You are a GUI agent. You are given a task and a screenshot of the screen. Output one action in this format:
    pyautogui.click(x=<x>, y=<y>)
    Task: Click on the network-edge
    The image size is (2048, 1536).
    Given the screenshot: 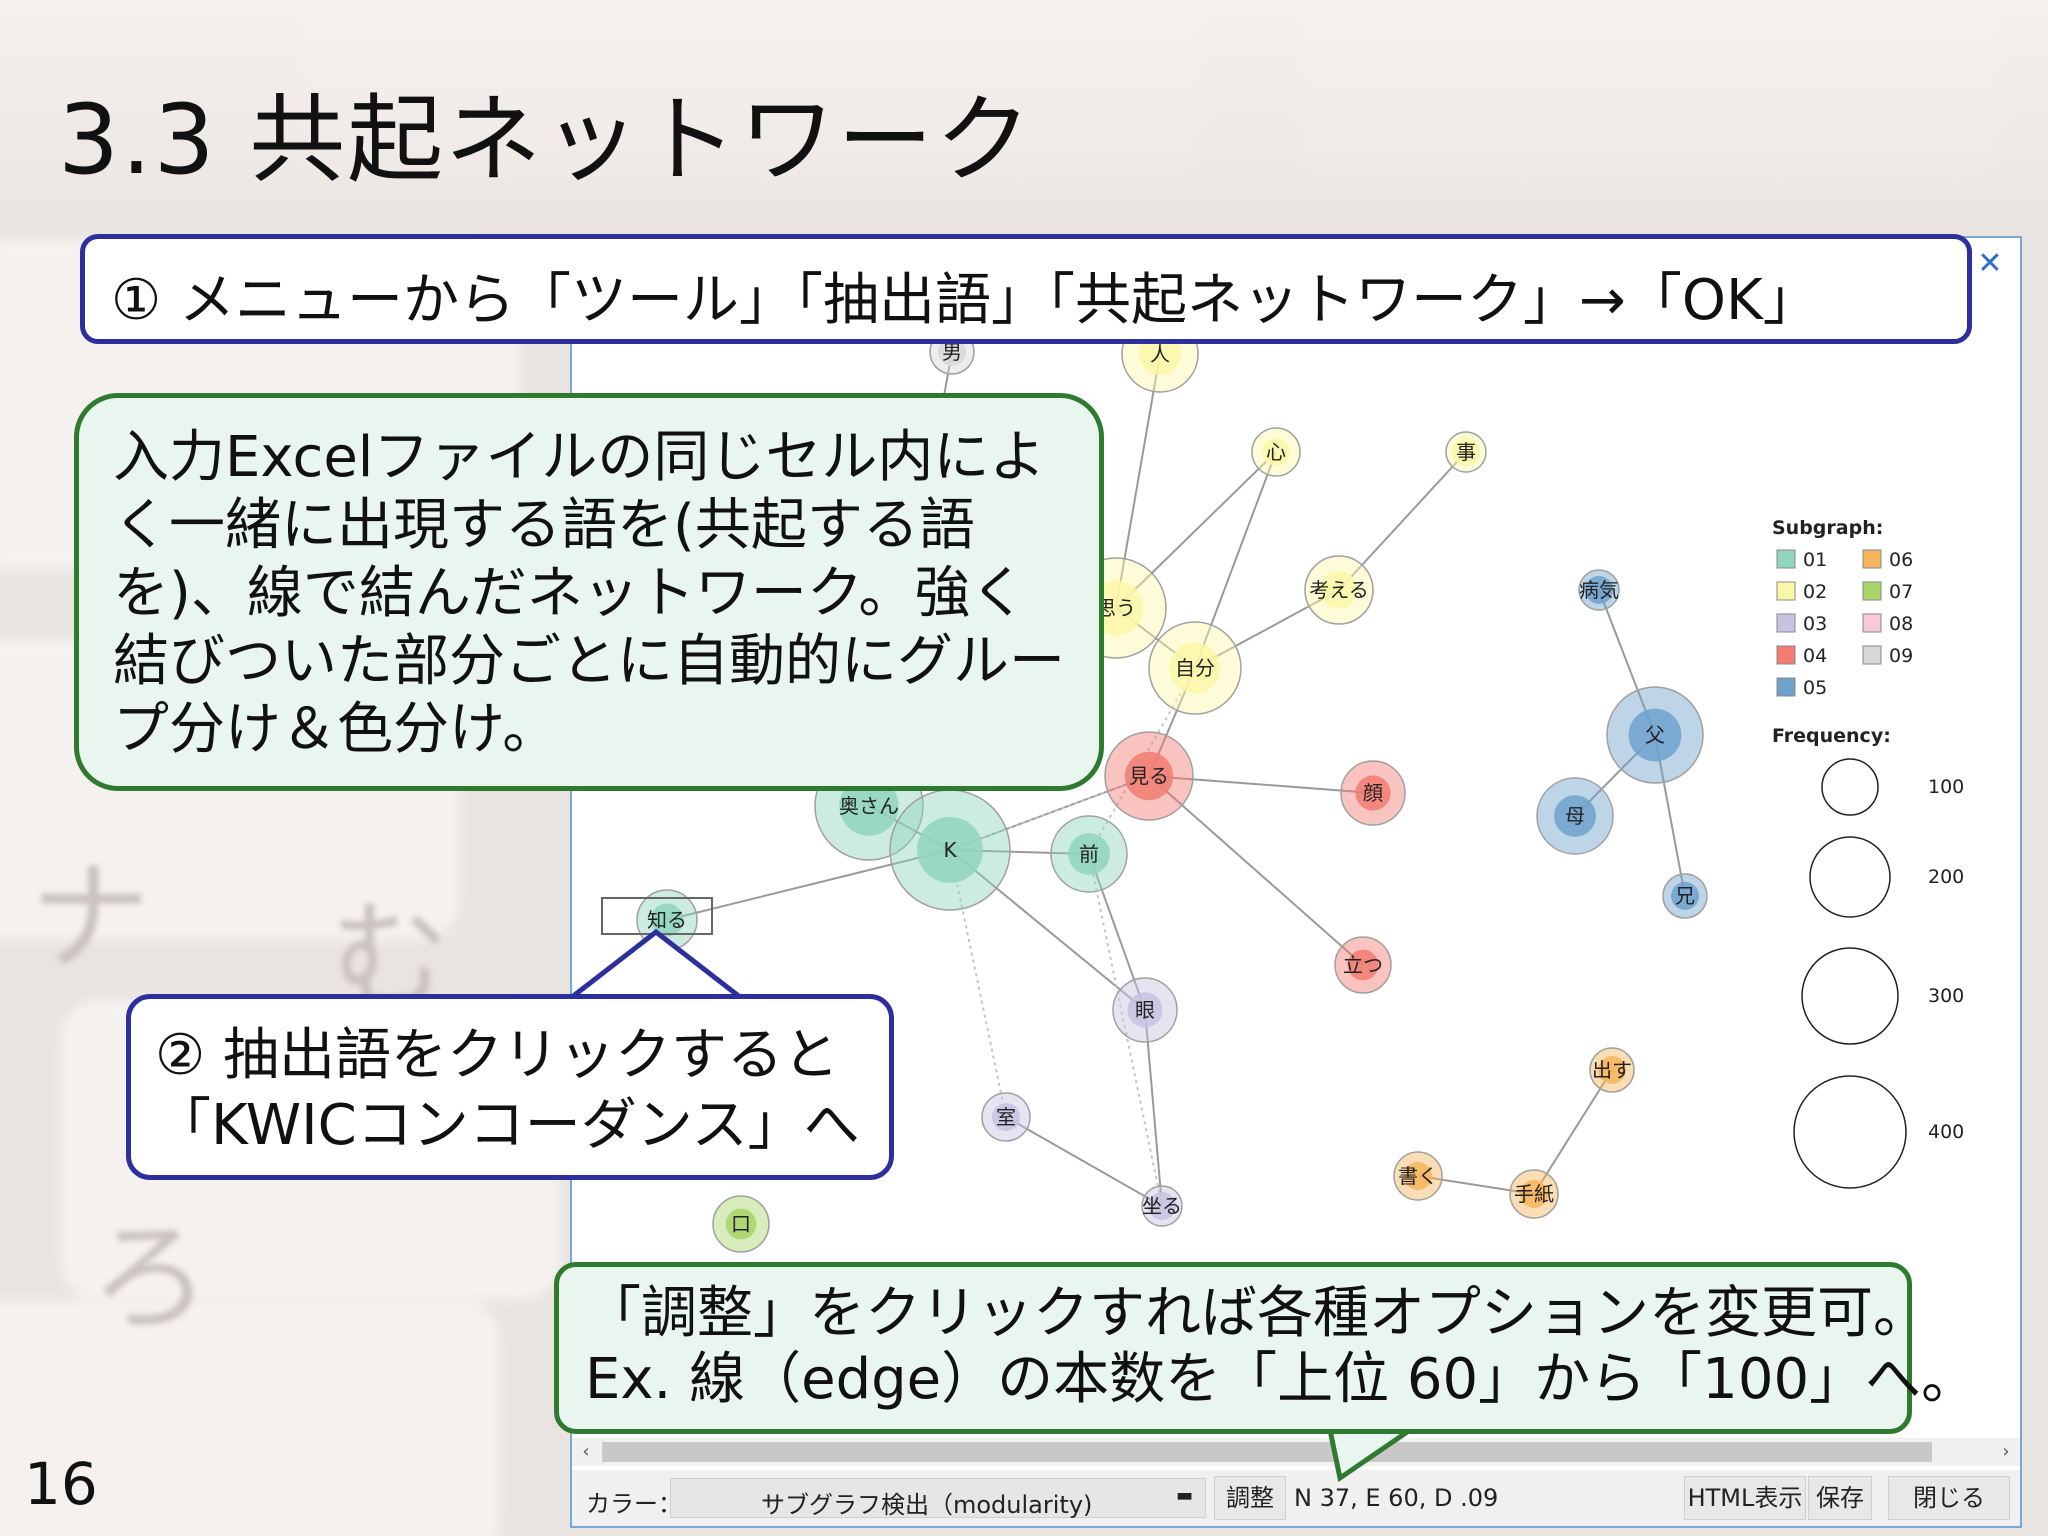 What is the action you would take?
    pyautogui.click(x=1084, y=1161)
    